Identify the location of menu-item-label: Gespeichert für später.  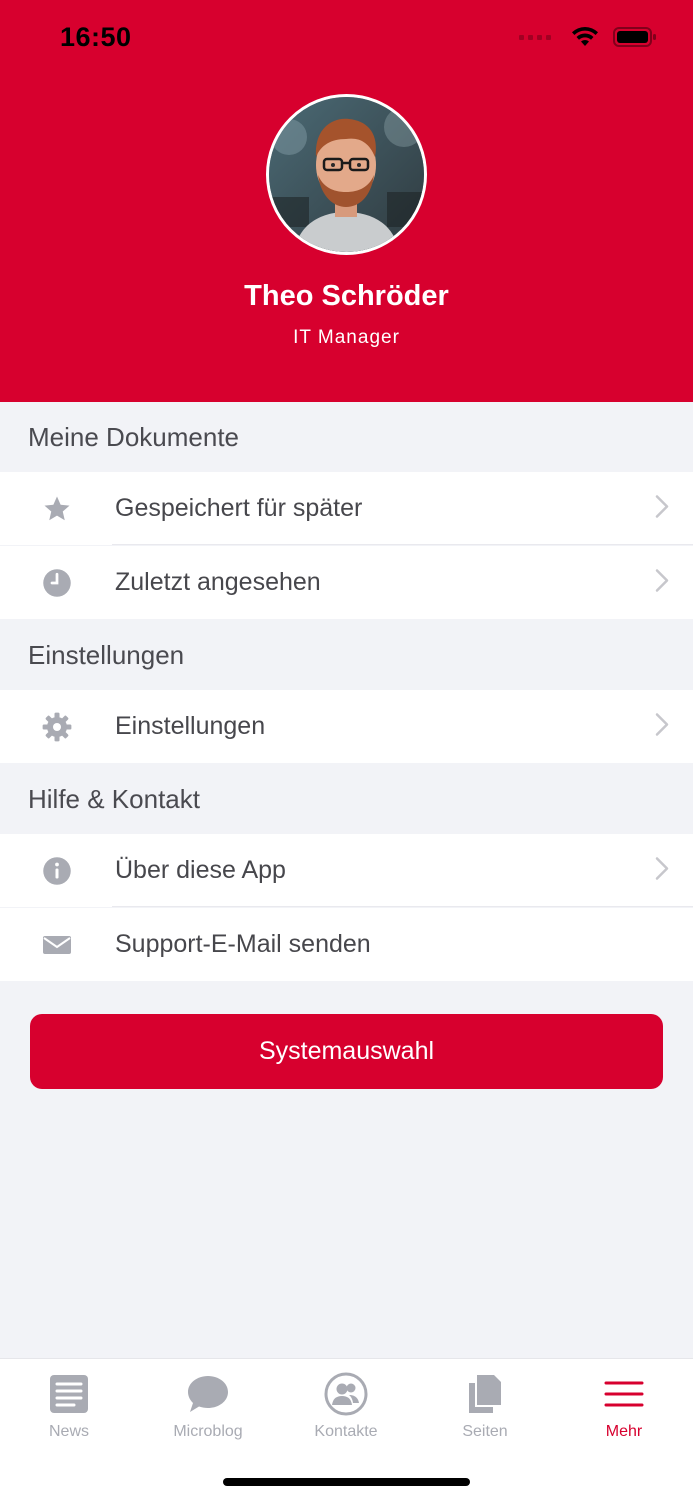
(239, 508).